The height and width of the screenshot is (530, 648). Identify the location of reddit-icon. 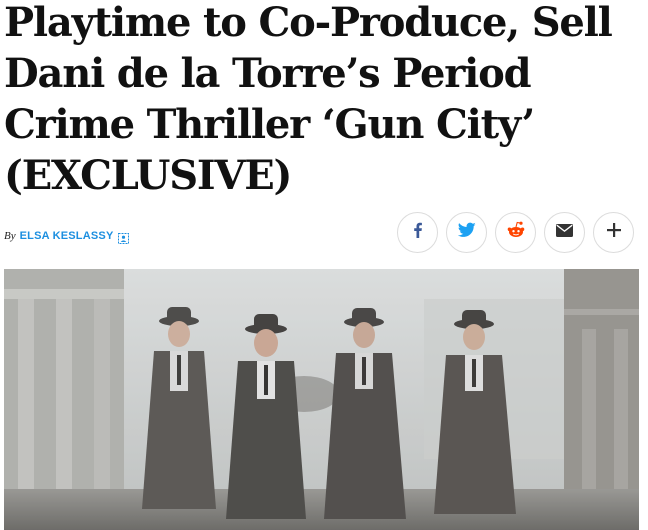
(516, 232).